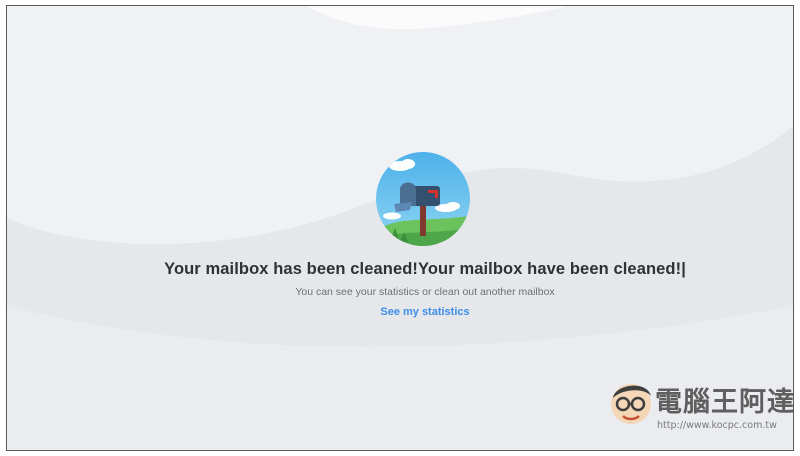 This screenshot has height=456, width=800. Describe the element at coordinates (631, 404) in the screenshot. I see `mascot-face-icon` at that location.